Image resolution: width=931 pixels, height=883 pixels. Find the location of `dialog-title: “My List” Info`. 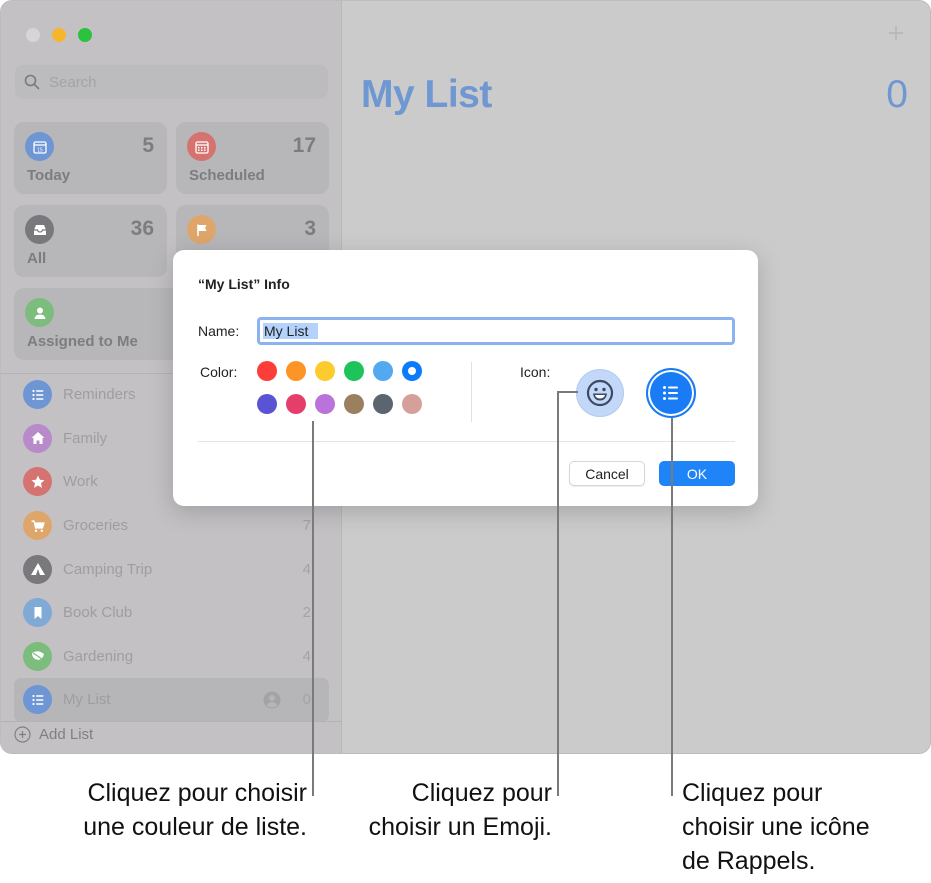

dialog-title: “My List” Info is located at coordinates (244, 284).